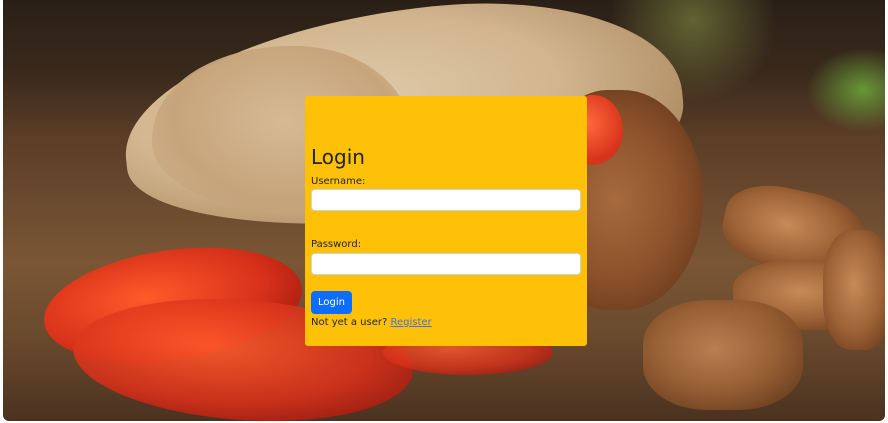  I want to click on login-title: Login, so click(338, 157).